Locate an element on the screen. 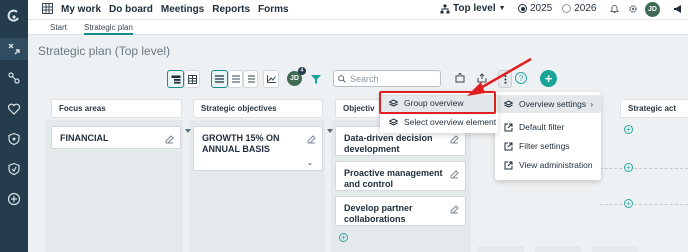 This screenshot has height=252, width=688. page-title: Strategic plan (Top level) is located at coordinates (104, 51).